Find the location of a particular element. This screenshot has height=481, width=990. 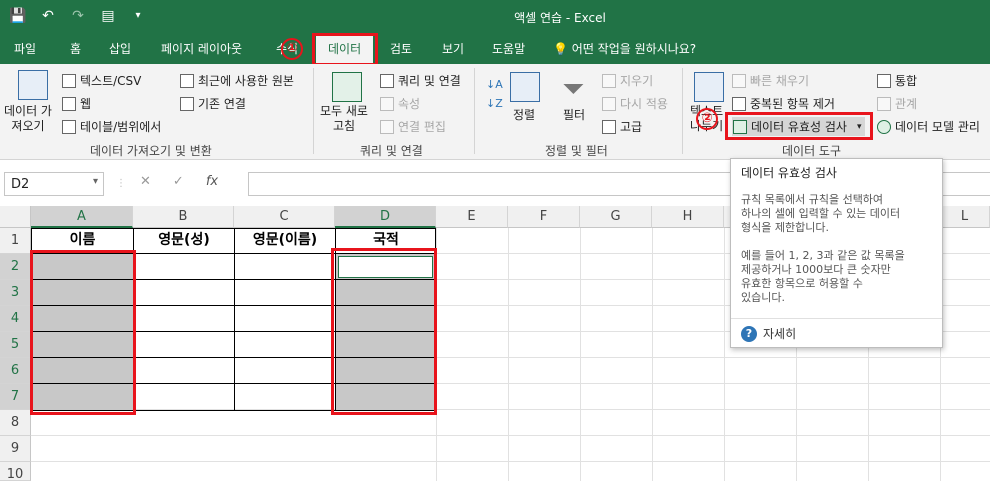

row-header-9: 9 is located at coordinates (15, 449).